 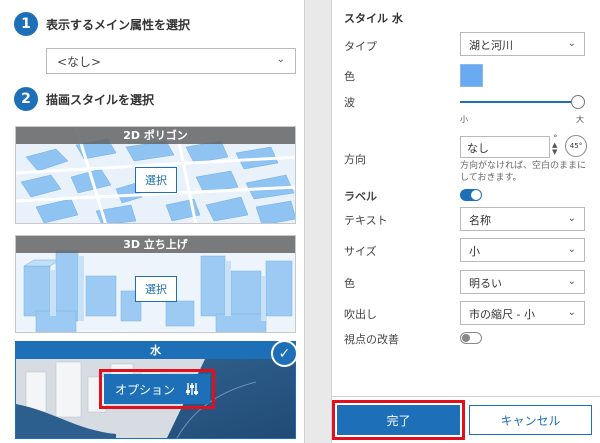 What do you see at coordinates (355, 159) in the screenshot?
I see `direction-label: 方向` at bounding box center [355, 159].